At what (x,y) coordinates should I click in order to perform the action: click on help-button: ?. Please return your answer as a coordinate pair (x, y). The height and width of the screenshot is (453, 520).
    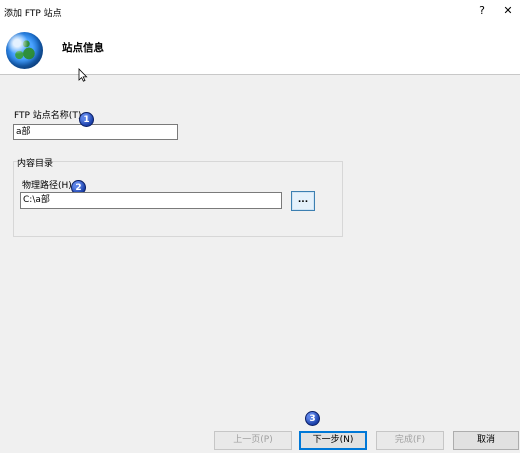
    Looking at the image, I should click on (482, 11).